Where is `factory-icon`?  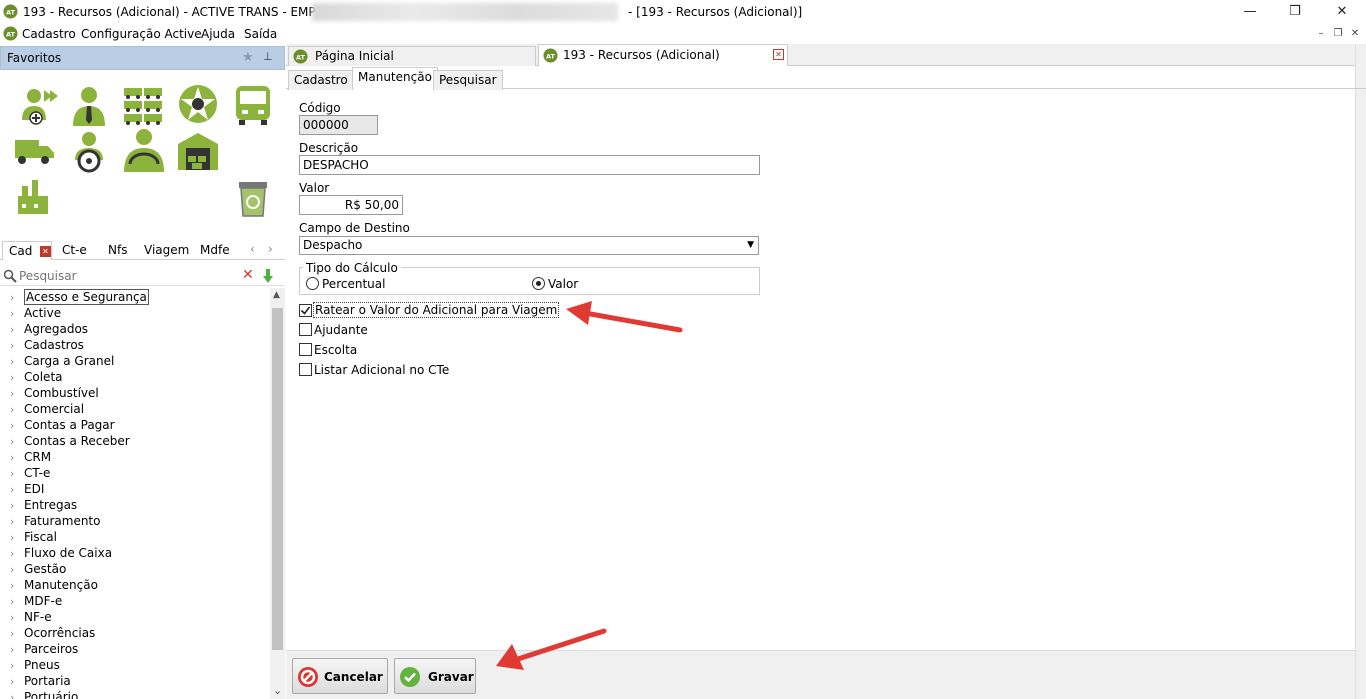
factory-icon is located at coordinates (34, 198).